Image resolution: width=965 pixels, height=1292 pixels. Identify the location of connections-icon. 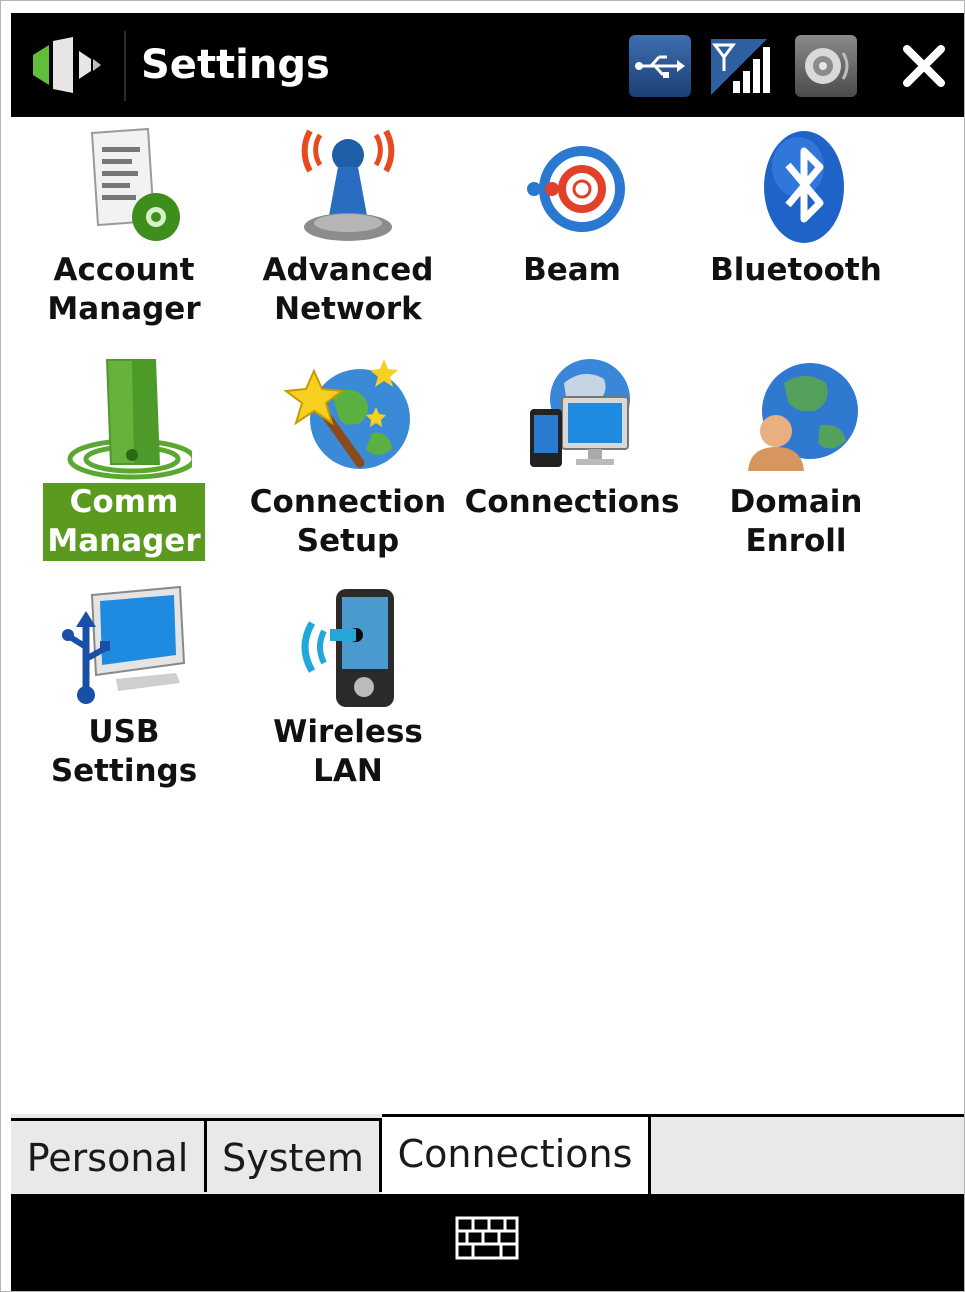
(572, 418).